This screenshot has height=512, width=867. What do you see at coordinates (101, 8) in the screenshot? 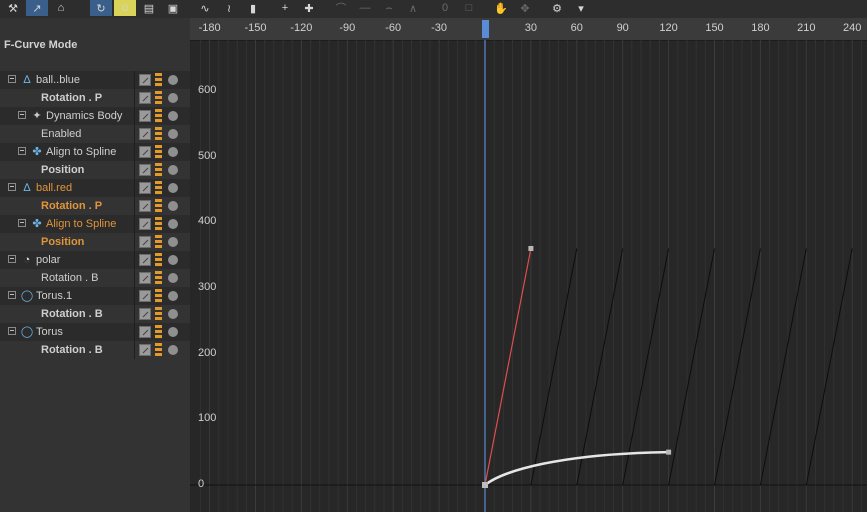
I see `loop-icon: ↻` at bounding box center [101, 8].